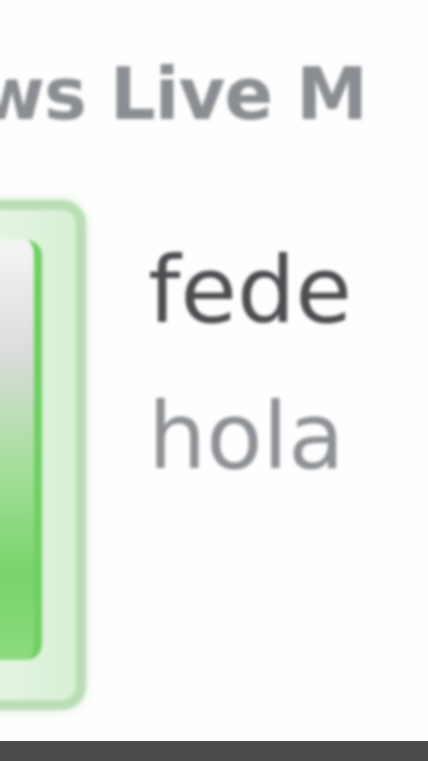 Image resolution: width=428 pixels, height=761 pixels. Describe the element at coordinates (246, 436) in the screenshot. I see `message-preview: hola` at that location.